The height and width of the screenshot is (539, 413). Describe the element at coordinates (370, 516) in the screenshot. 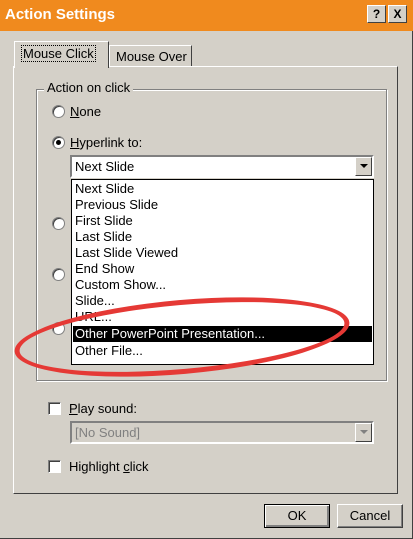

I see `cancel-button: Cancel` at that location.